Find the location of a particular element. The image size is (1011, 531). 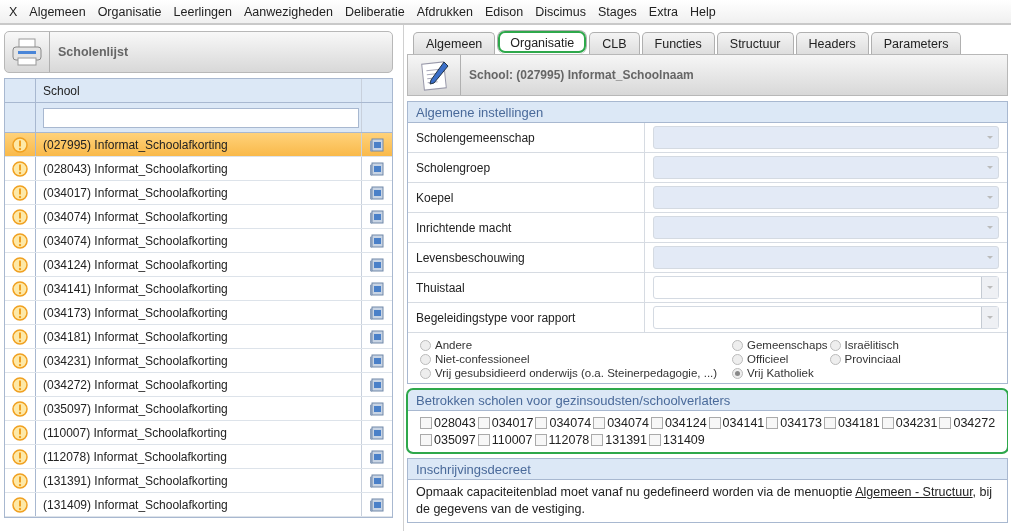

school-row: (035097) Informat_Schoolafkorting is located at coordinates (198, 409).